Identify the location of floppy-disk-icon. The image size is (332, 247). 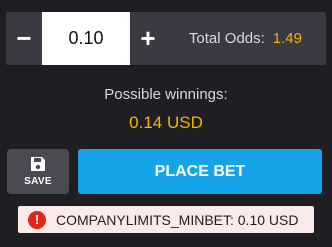
(38, 164).